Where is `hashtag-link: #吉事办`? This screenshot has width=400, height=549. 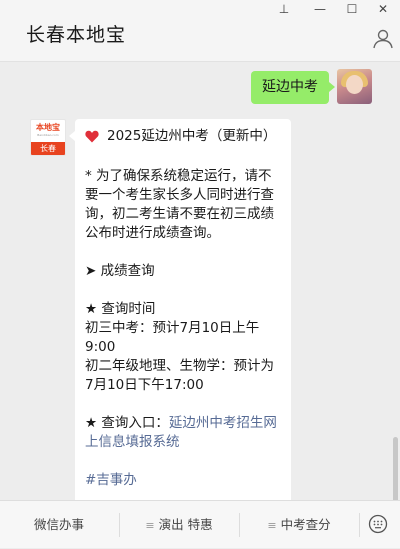 hashtag-link: #吉事办 is located at coordinates (183, 480).